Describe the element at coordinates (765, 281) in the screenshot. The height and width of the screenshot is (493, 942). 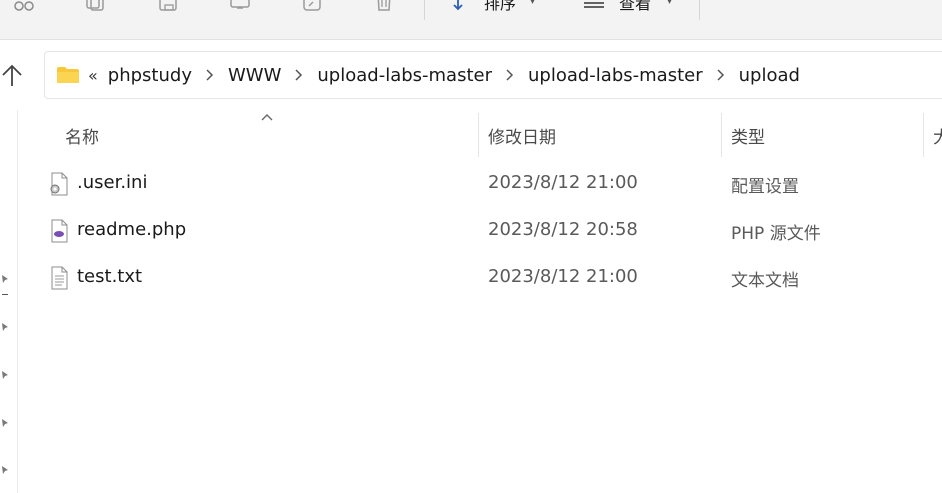
I see `file-type: 文本文档` at that location.